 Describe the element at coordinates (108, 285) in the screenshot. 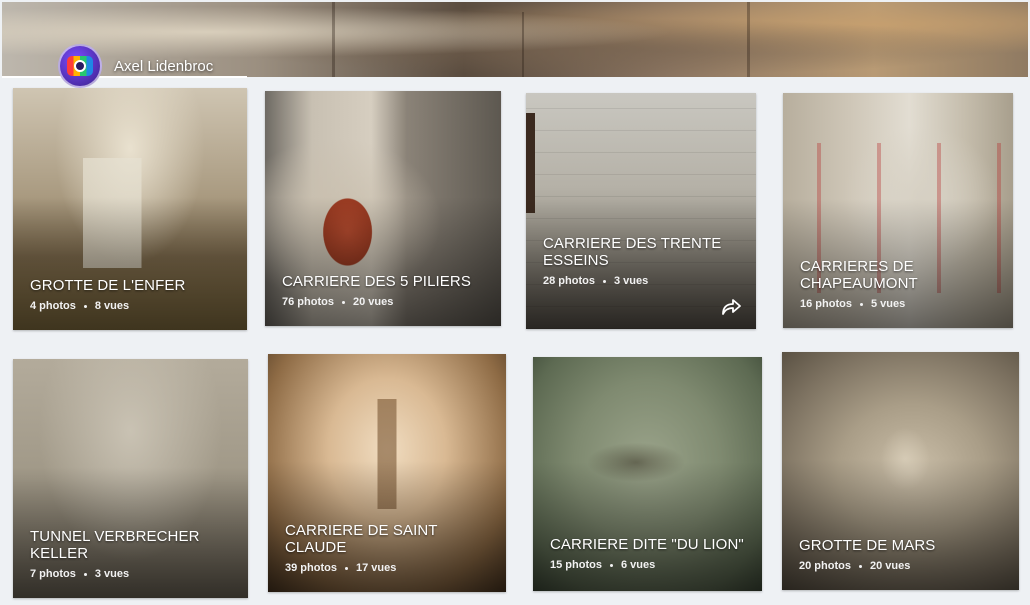

I see `album-title: GROTTE DE L'ENFER` at that location.